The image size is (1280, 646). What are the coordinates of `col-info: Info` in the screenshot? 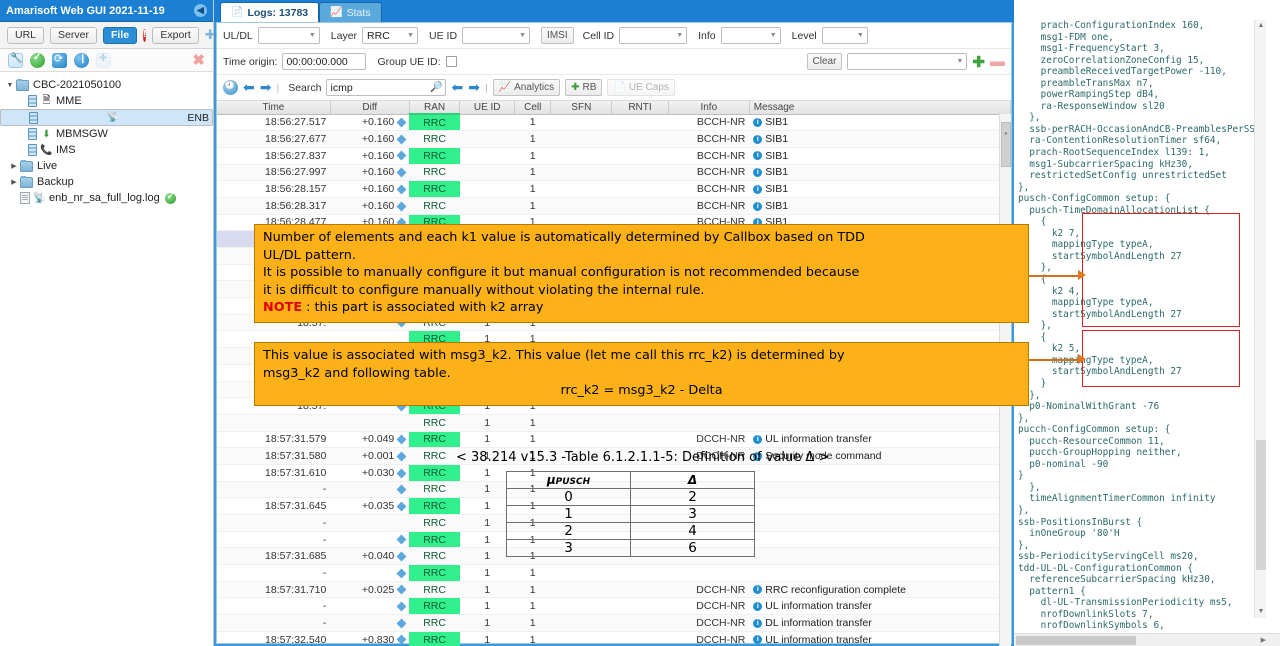 It's located at (709, 108).